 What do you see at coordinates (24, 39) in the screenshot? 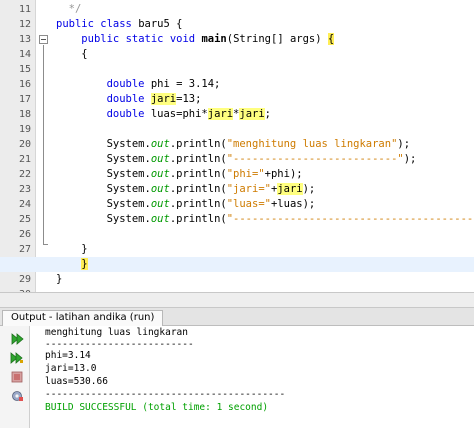
I see `line-number: 13` at bounding box center [24, 39].